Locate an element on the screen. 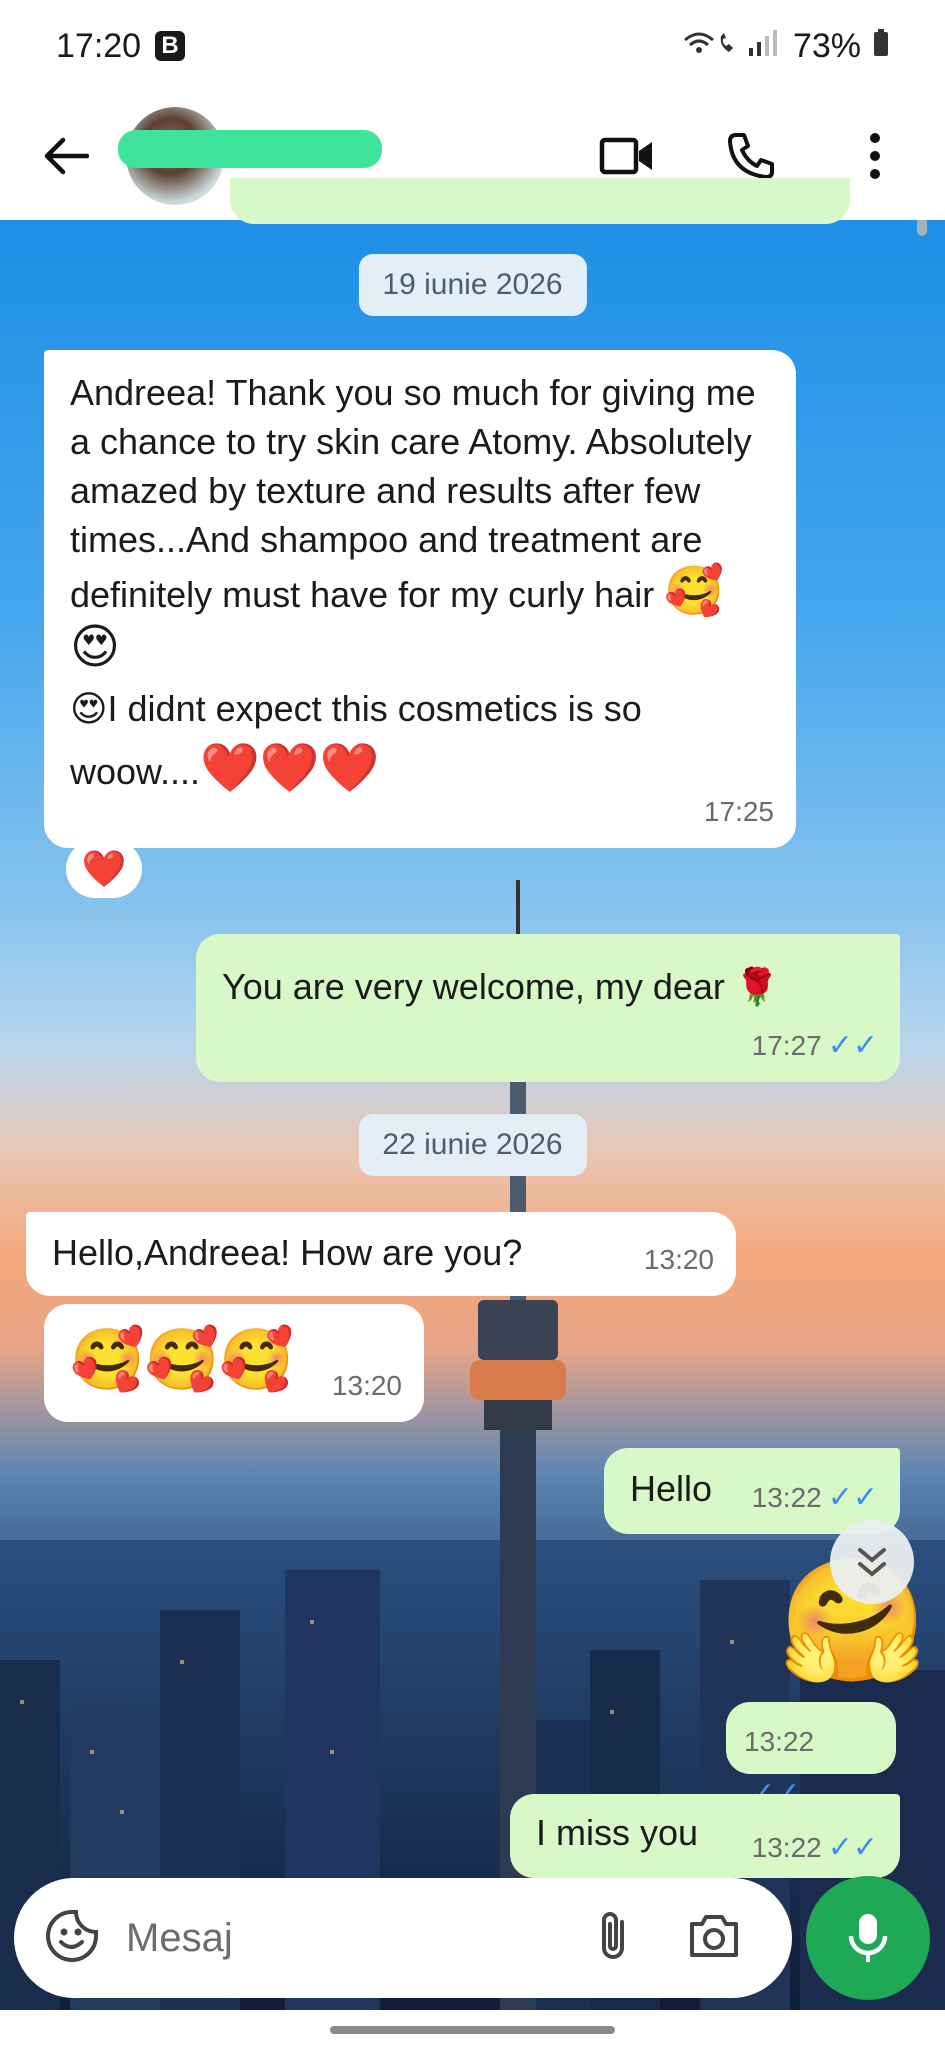  outgoing-message: I miss you 13:22 ✓✓ is located at coordinates (705, 1836).